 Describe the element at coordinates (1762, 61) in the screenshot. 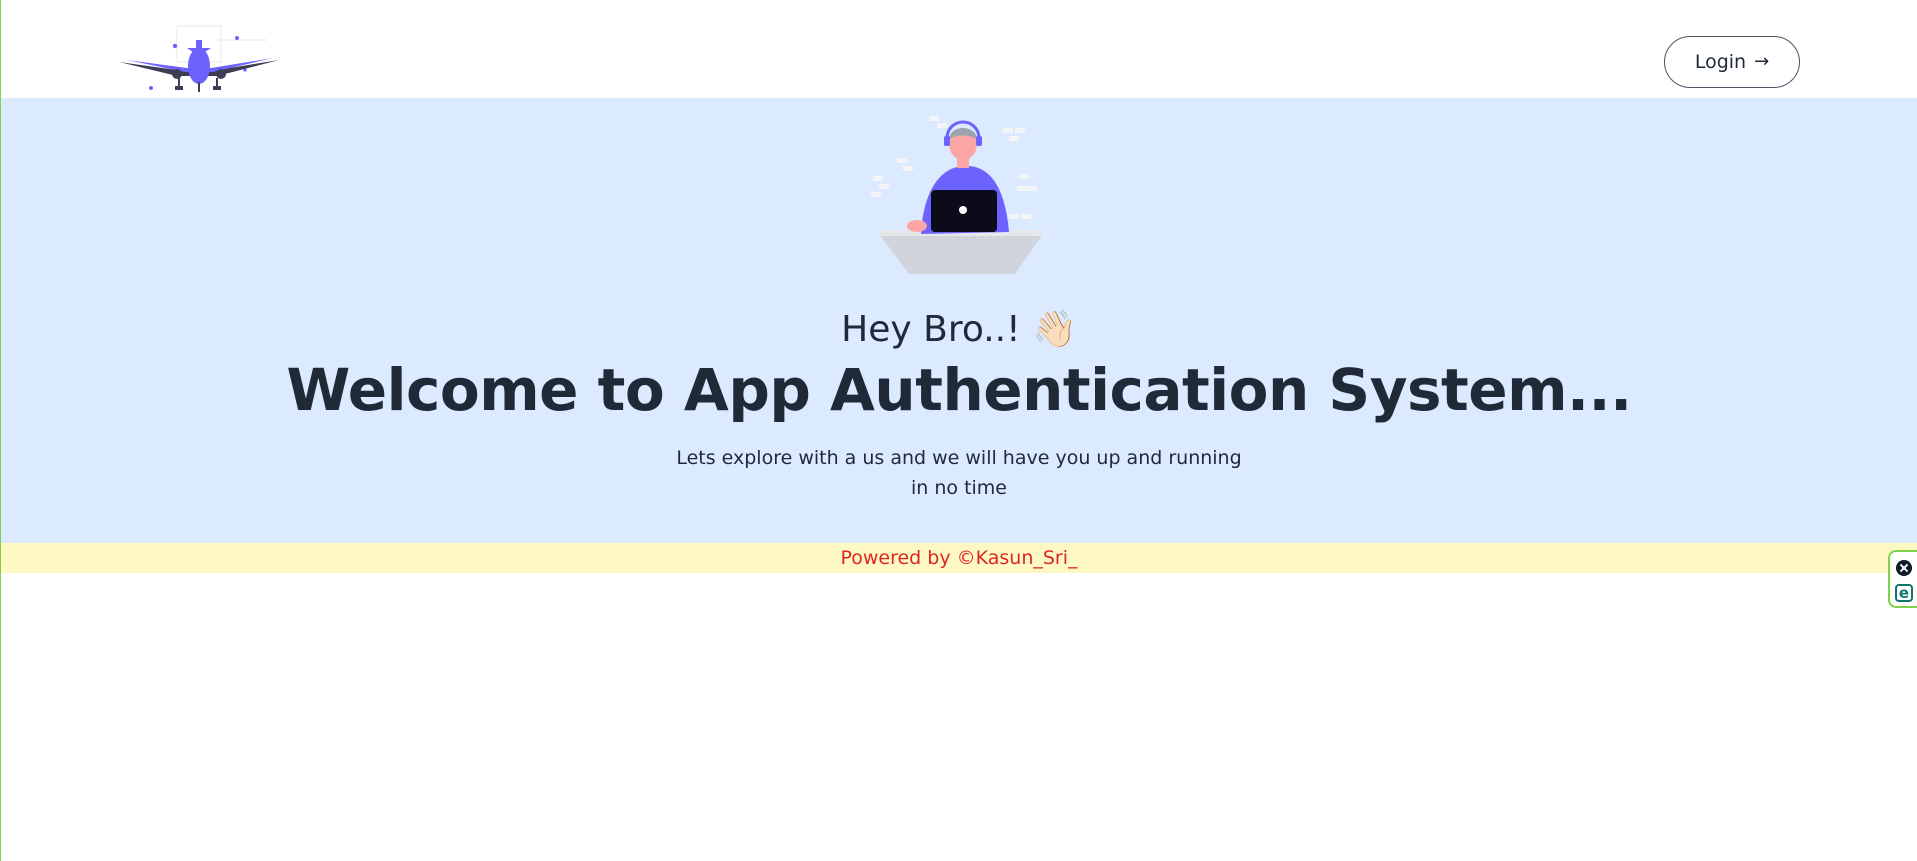

I see `arrow-right-icon: →` at that location.